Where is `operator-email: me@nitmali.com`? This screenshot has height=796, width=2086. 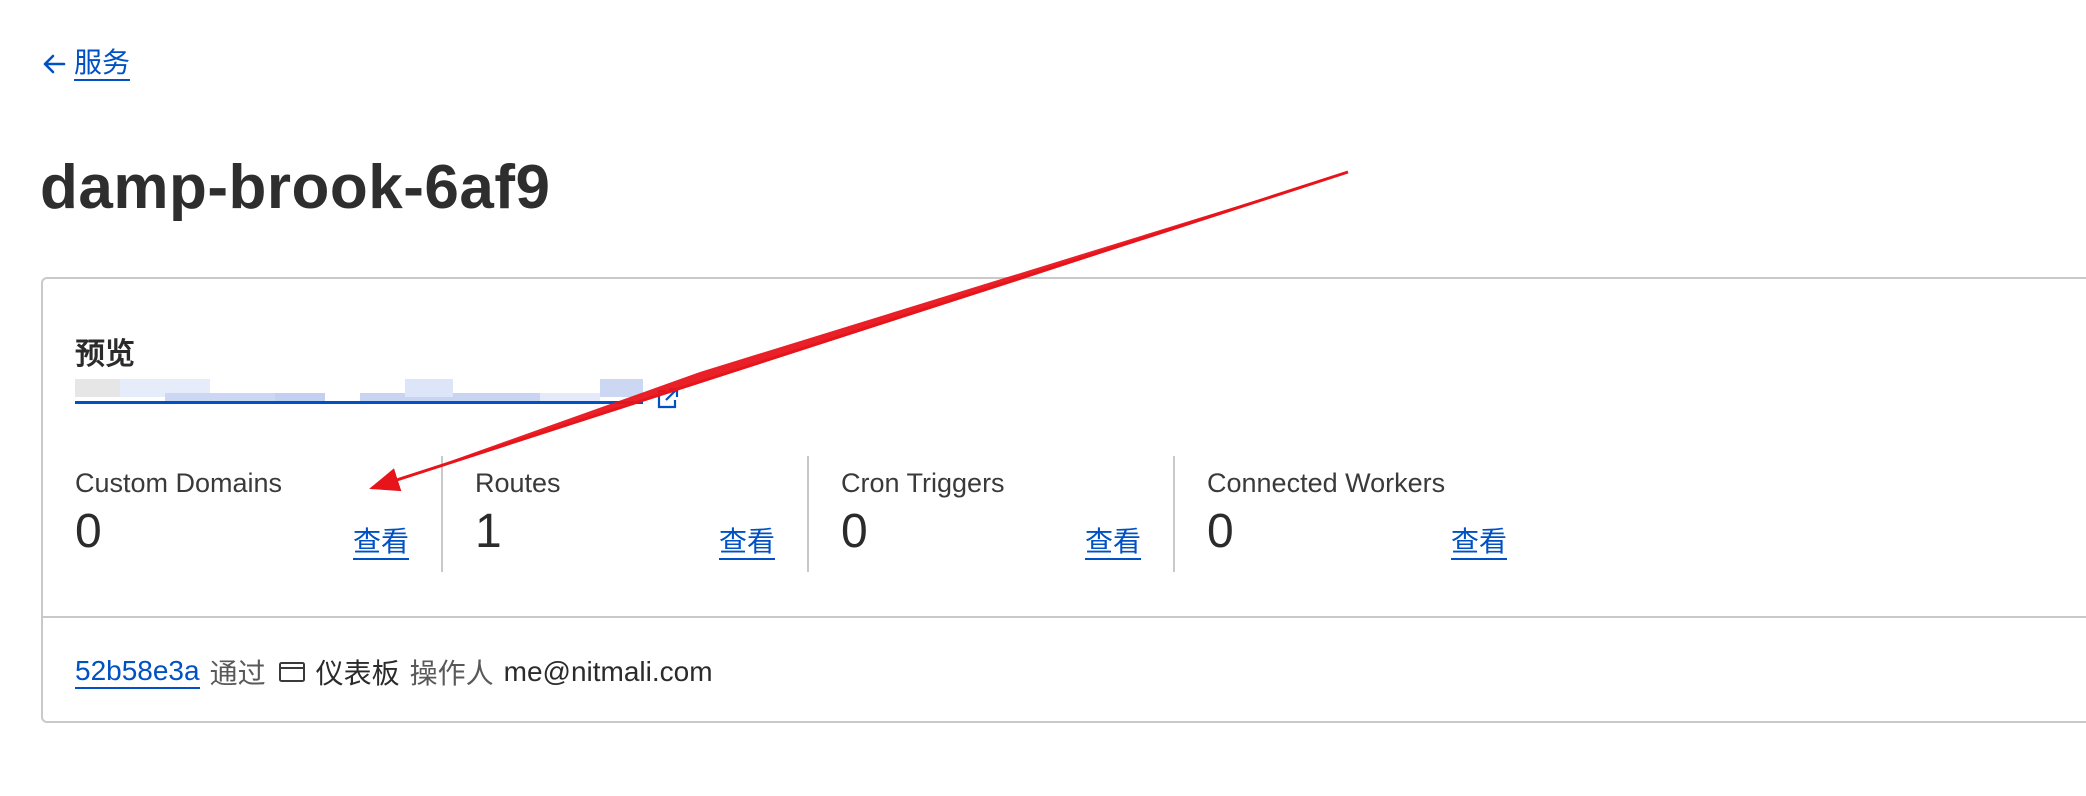 operator-email: me@nitmali.com is located at coordinates (608, 671).